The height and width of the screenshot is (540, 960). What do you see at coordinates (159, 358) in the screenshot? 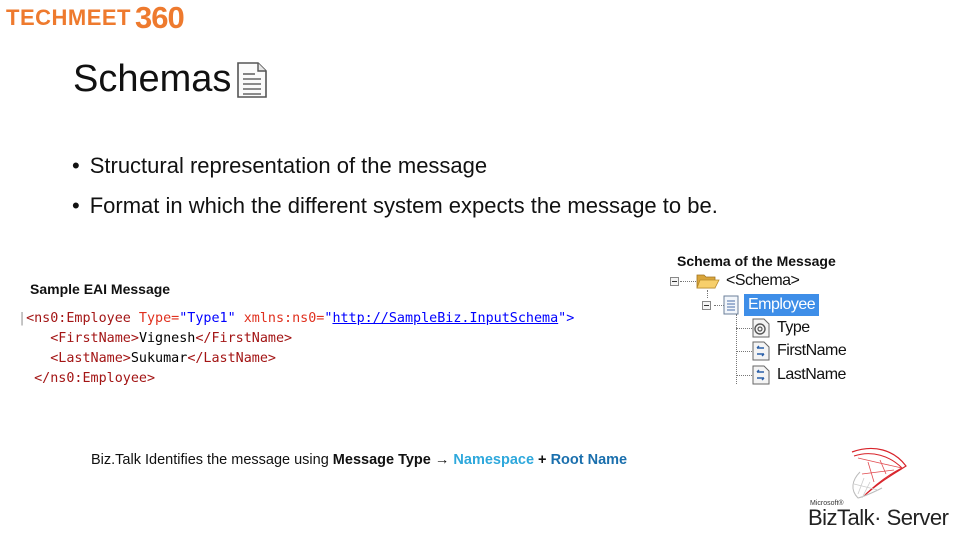
I see `xml-text: Sukumar` at bounding box center [159, 358].